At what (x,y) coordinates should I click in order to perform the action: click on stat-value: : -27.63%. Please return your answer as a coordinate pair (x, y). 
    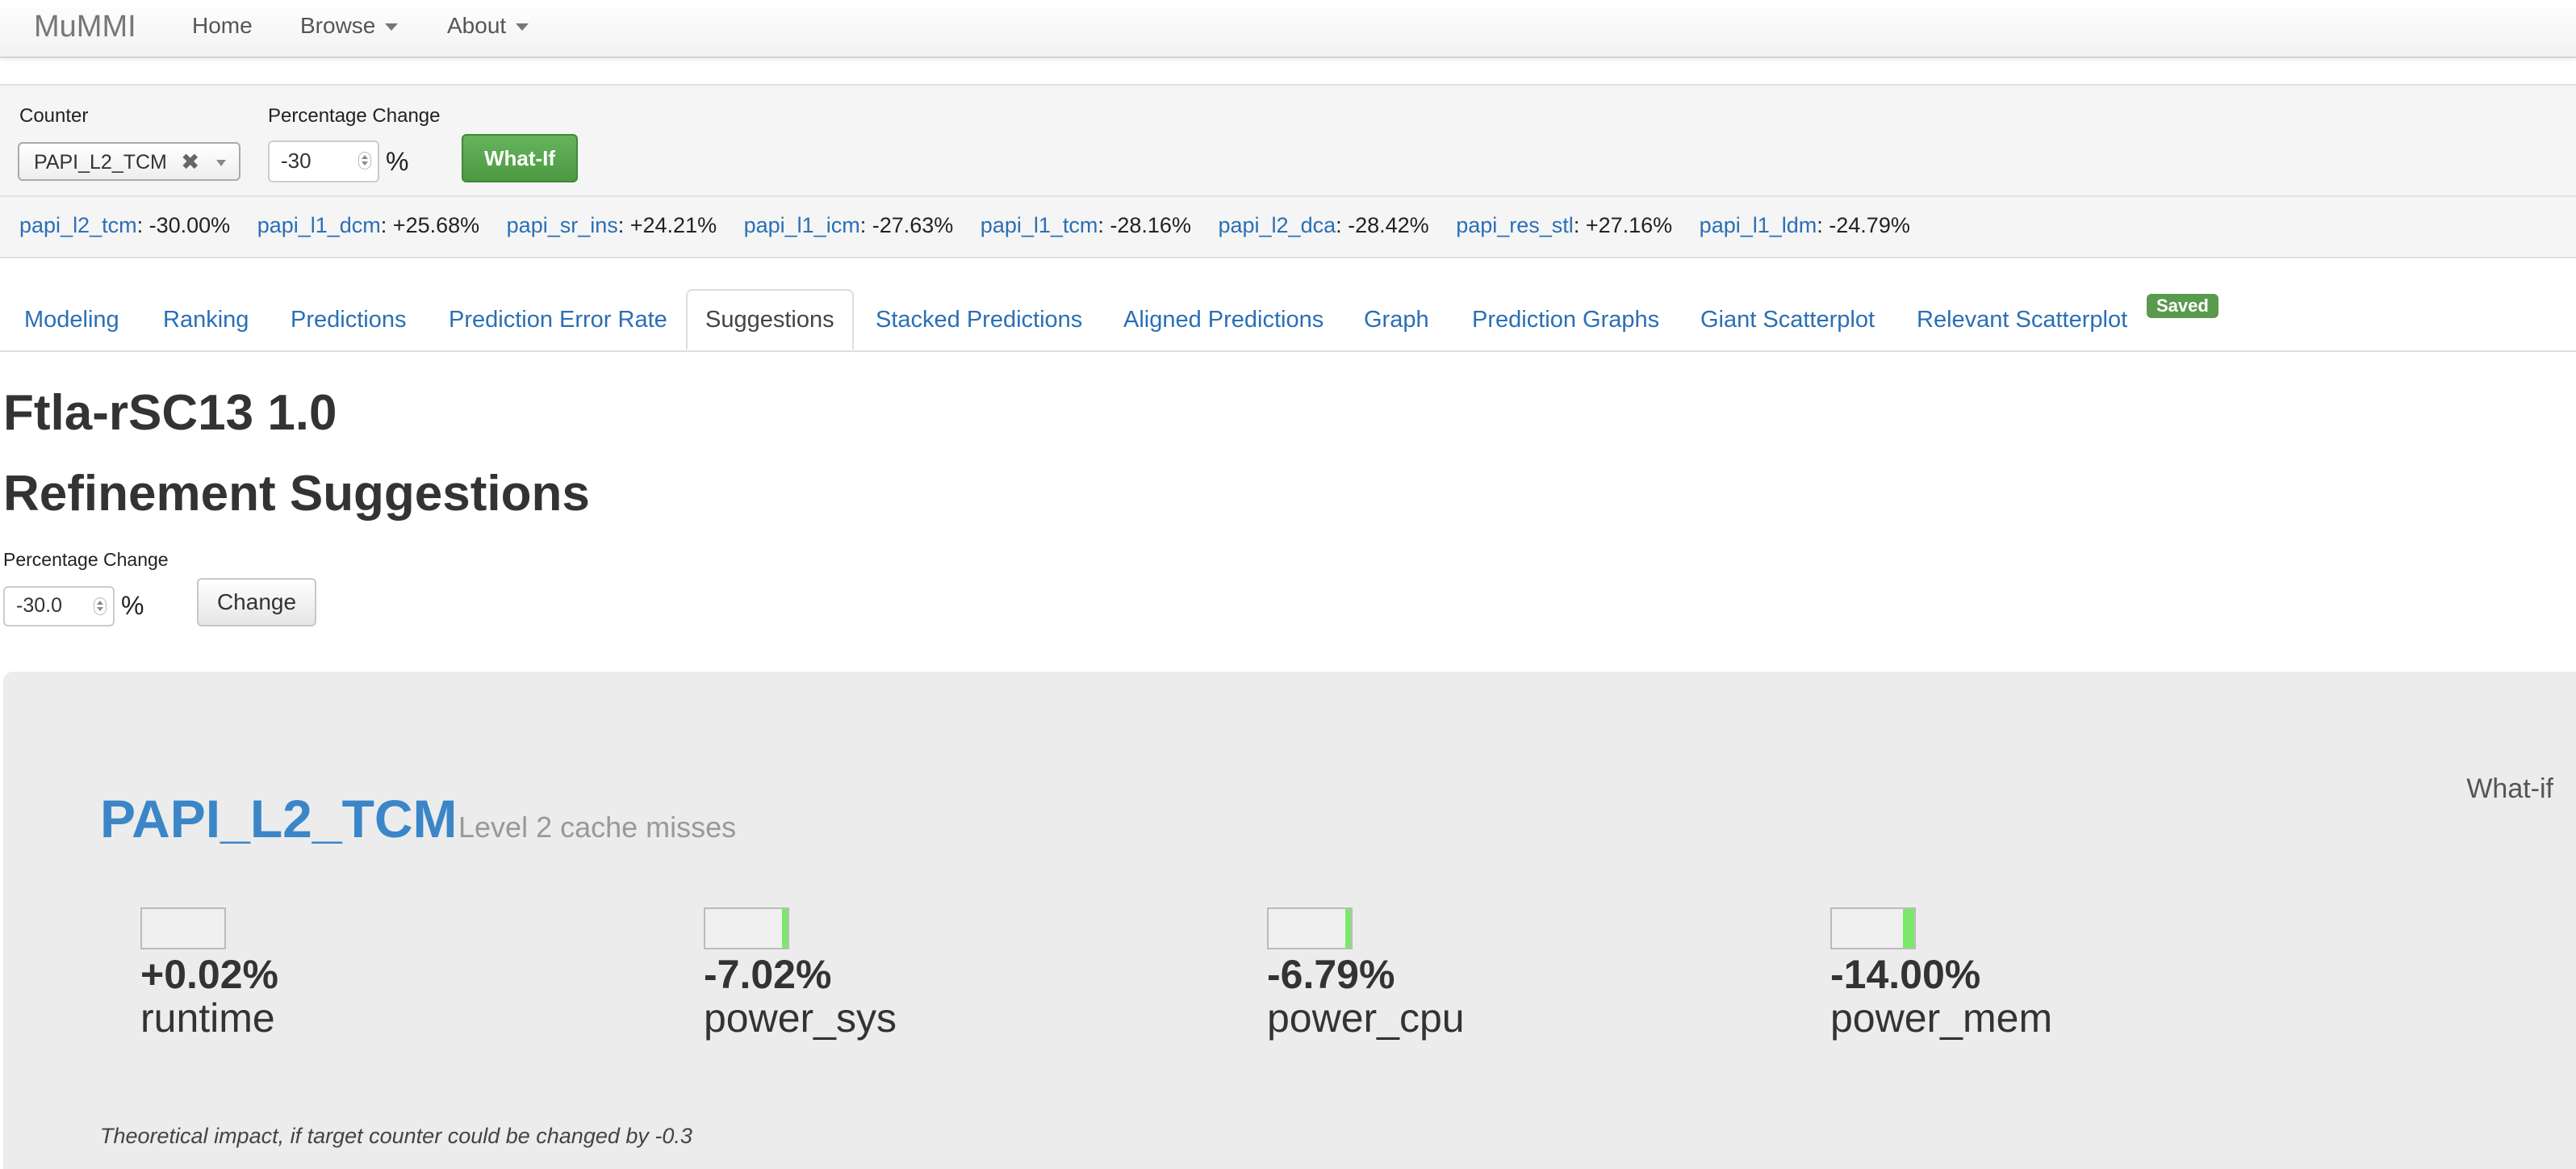
    Looking at the image, I should click on (906, 225).